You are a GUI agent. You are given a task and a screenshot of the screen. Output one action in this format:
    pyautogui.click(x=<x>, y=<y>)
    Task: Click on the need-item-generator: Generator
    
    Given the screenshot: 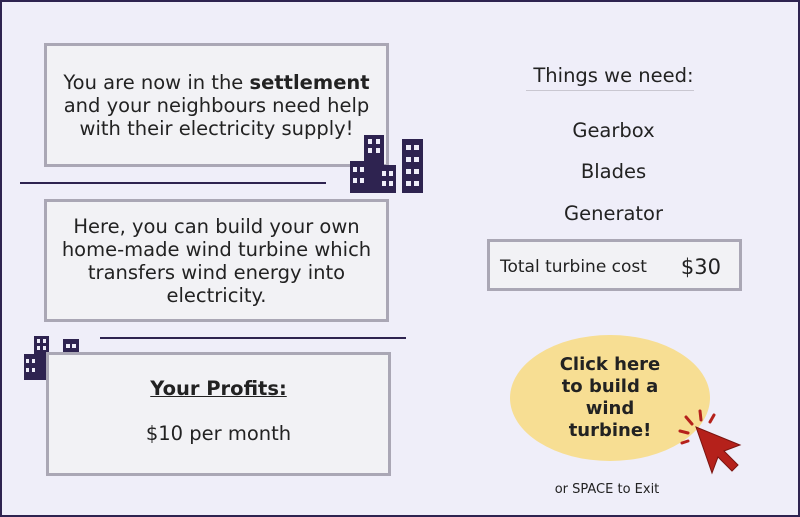 What is the action you would take?
    pyautogui.click(x=613, y=213)
    